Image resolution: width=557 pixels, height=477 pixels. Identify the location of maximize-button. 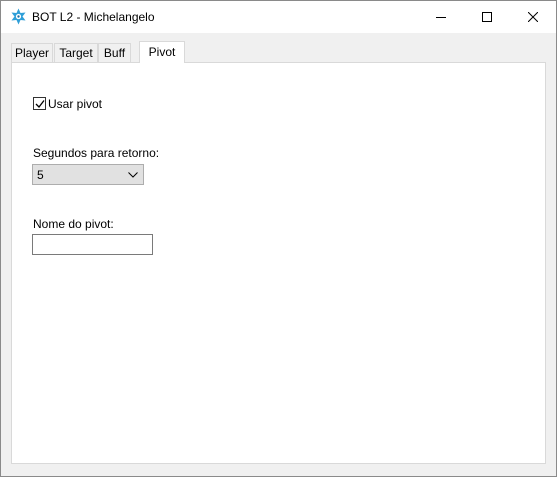
(487, 17).